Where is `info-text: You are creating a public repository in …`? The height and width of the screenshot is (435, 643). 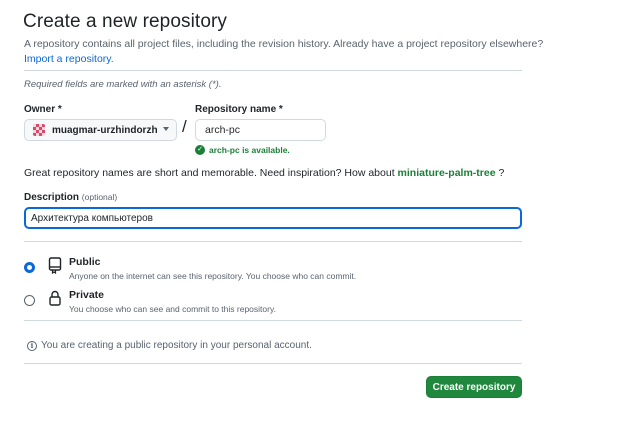
info-text: You are creating a public repository in … is located at coordinates (176, 345).